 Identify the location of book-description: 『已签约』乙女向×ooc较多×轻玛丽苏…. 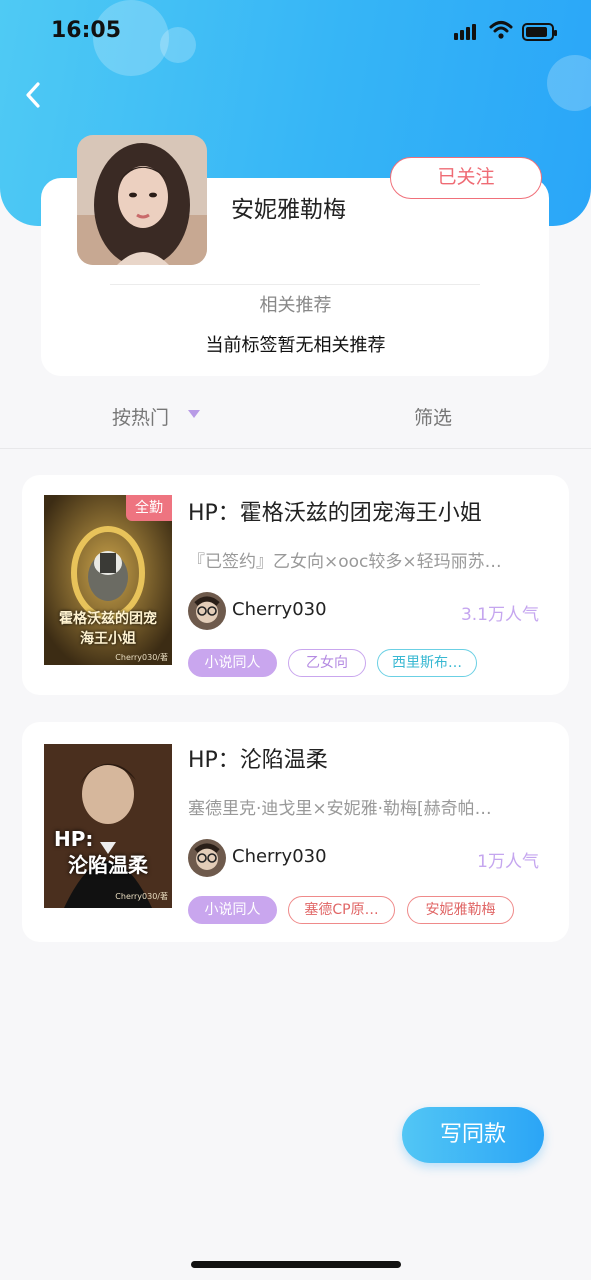
(345, 562).